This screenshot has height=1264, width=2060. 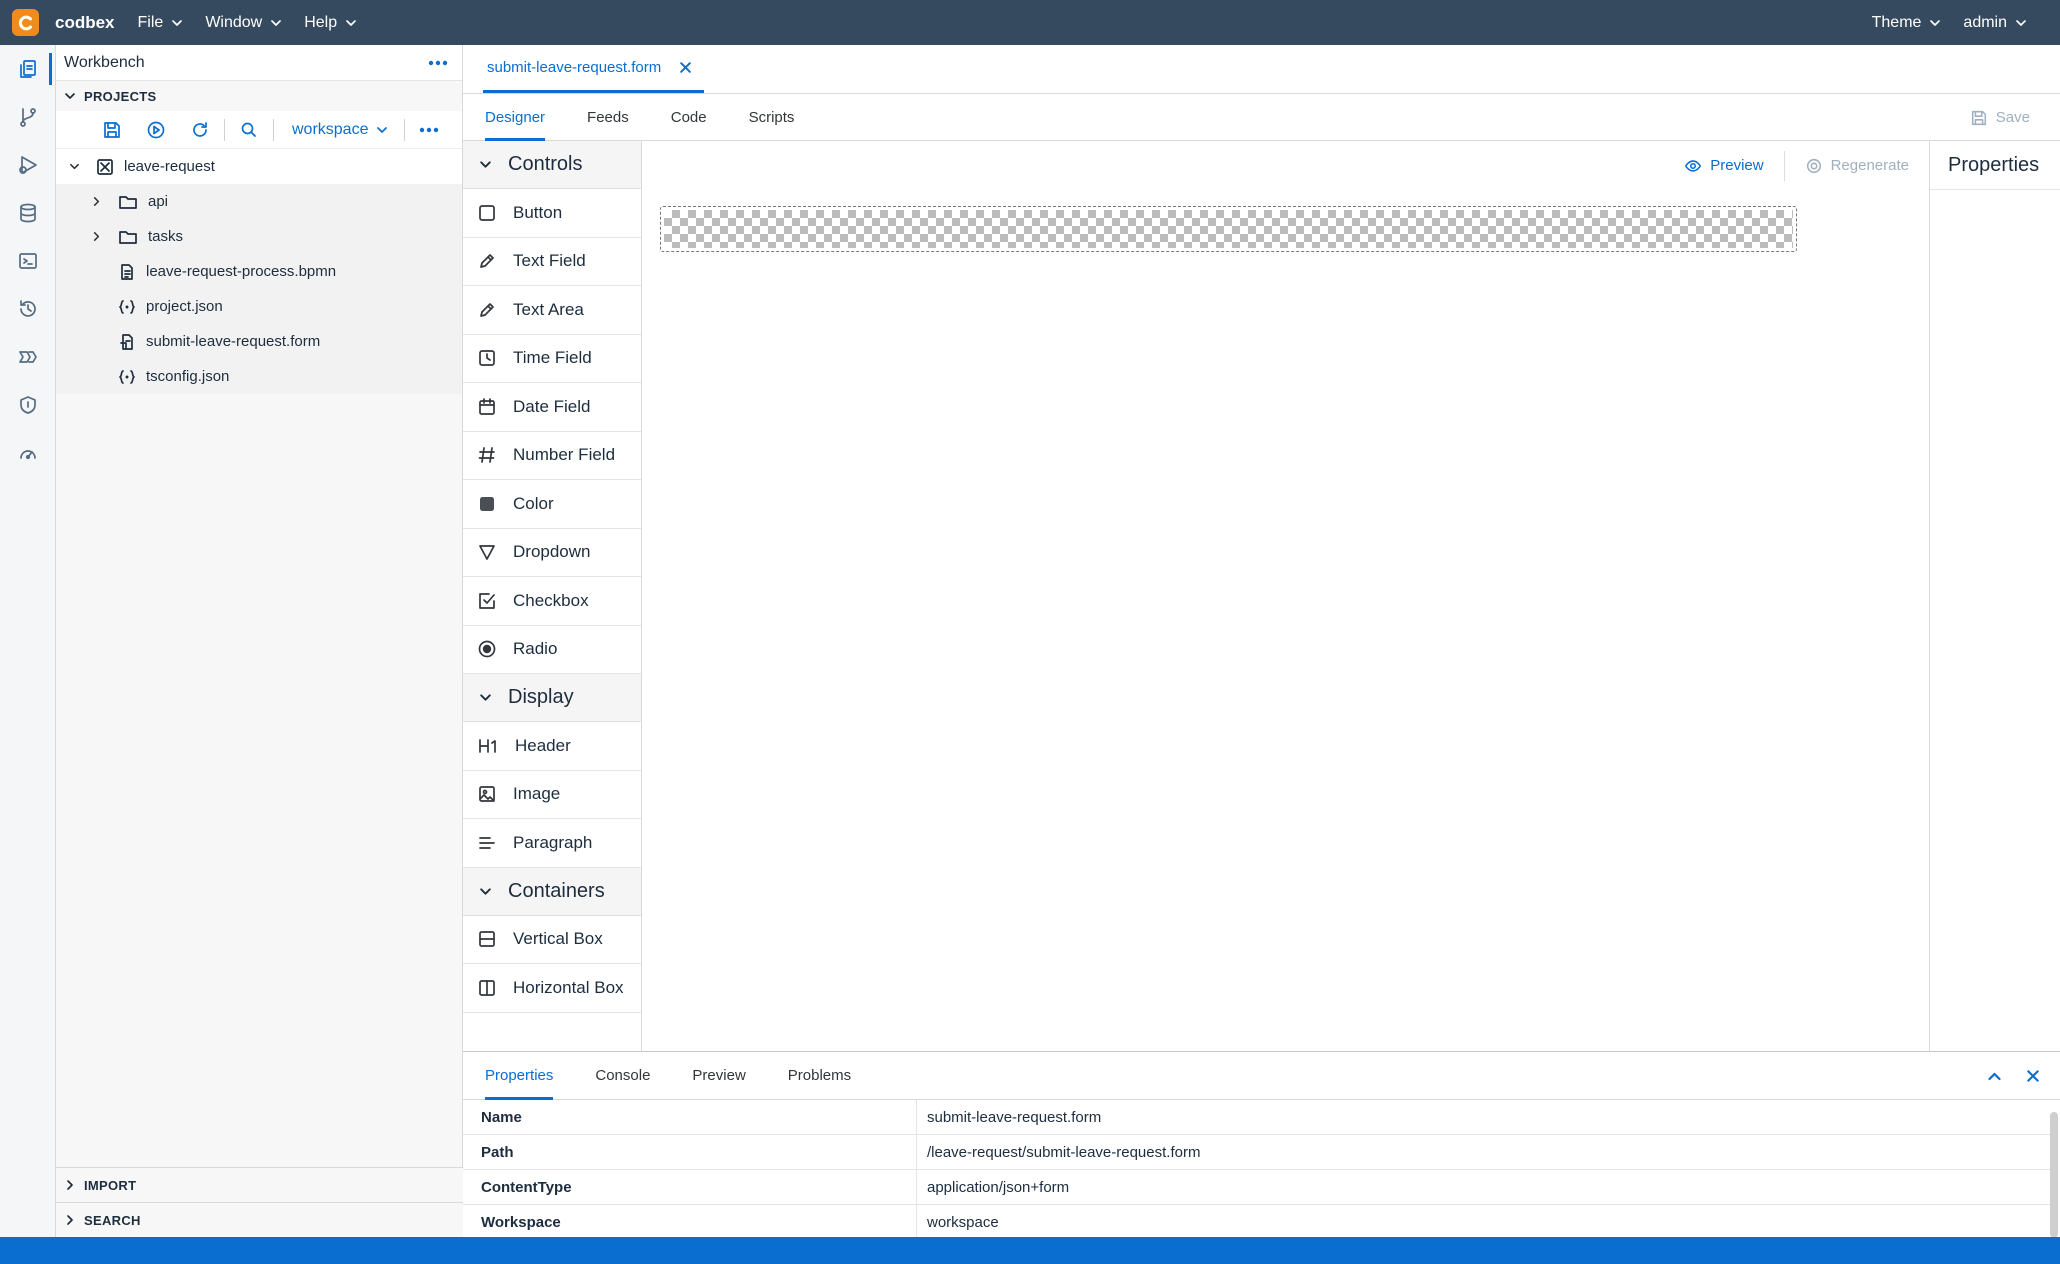 What do you see at coordinates (552, 310) in the screenshot?
I see `palette-item-text-area: Text Area` at bounding box center [552, 310].